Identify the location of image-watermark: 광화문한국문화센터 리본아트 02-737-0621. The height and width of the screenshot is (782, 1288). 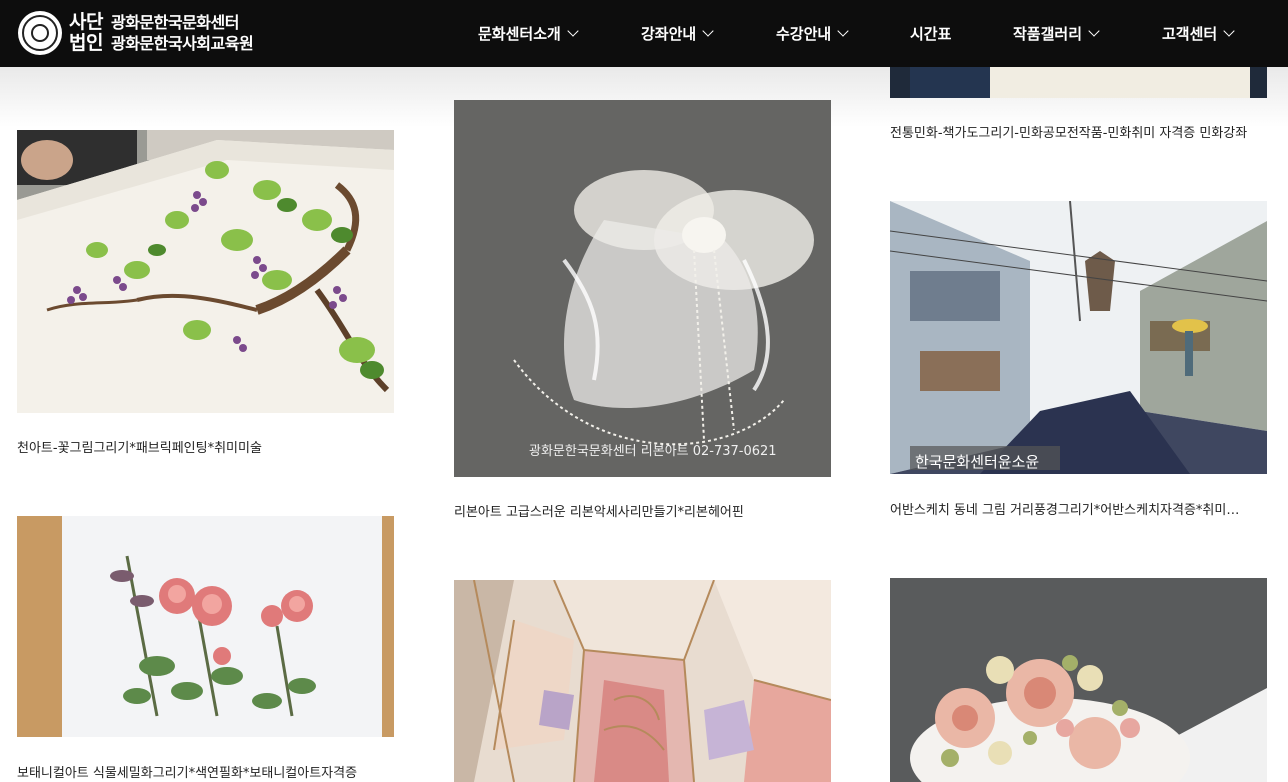
(653, 451).